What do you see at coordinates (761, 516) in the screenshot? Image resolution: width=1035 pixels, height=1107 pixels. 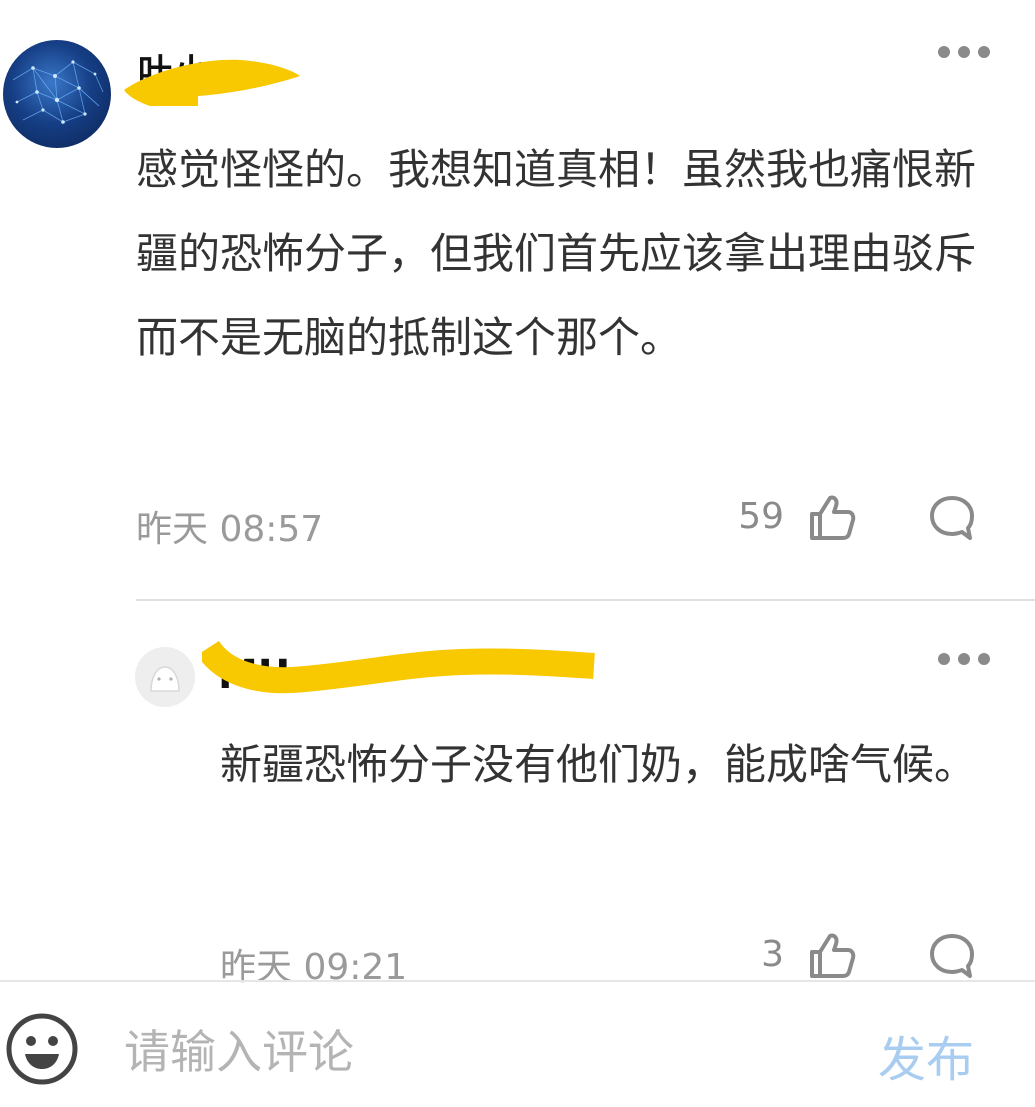 I see `like-count: 59` at bounding box center [761, 516].